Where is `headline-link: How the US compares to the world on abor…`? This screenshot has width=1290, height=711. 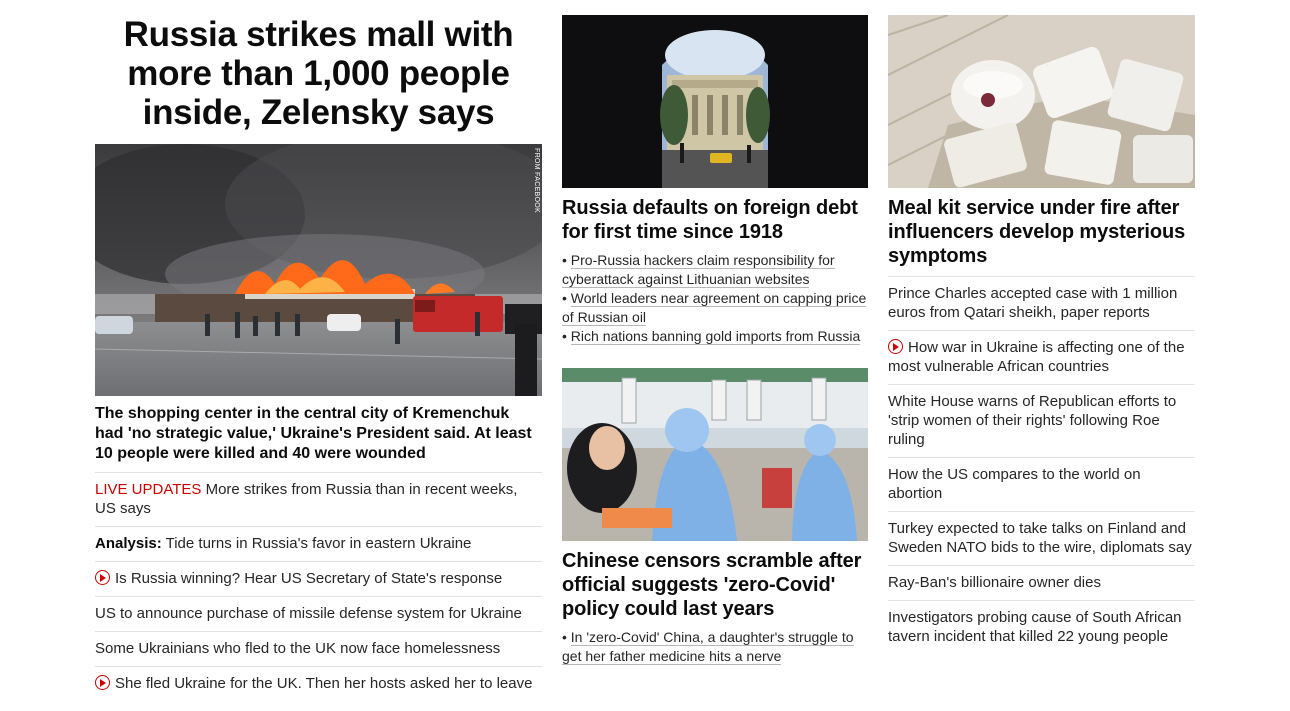
headline-link: How the US compares to the world on abor… is located at coordinates (1014, 484).